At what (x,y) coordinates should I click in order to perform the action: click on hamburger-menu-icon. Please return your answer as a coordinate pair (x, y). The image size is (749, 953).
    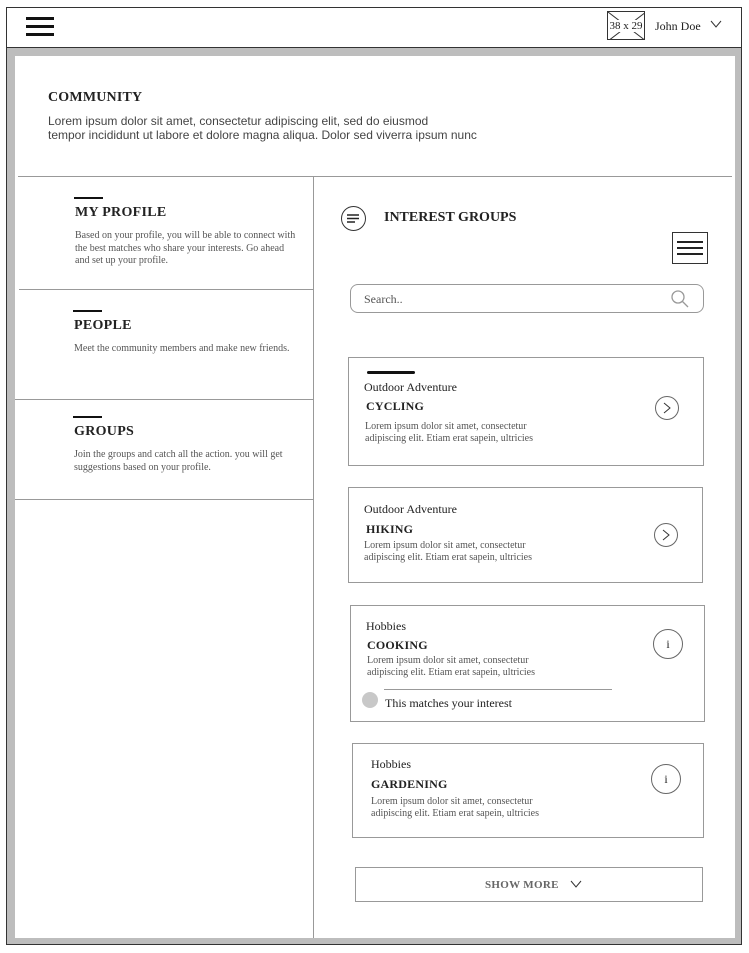
    Looking at the image, I should click on (41, 27).